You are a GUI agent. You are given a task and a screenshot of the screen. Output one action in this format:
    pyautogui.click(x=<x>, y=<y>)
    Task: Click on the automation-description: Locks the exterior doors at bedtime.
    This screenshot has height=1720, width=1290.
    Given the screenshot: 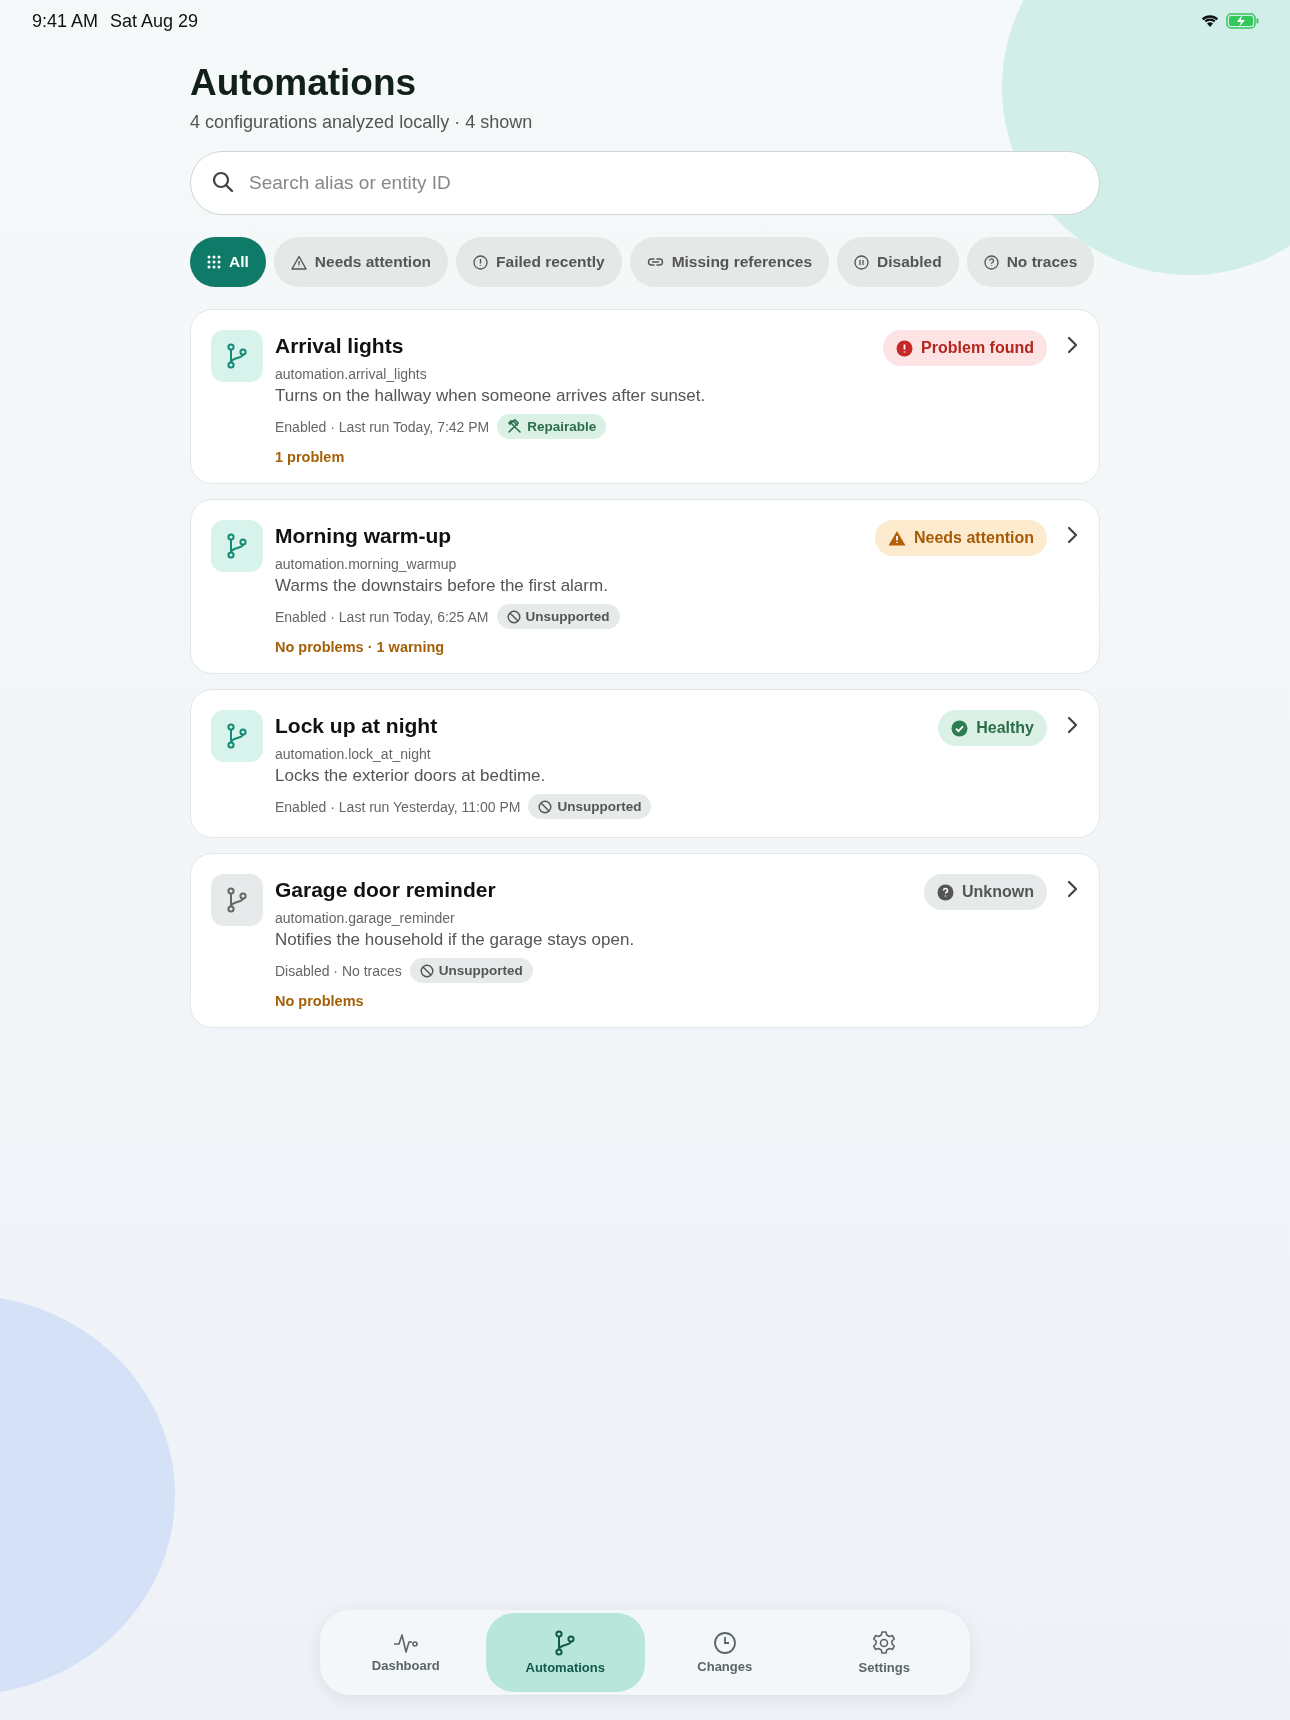 What is the action you would take?
    pyautogui.click(x=411, y=776)
    